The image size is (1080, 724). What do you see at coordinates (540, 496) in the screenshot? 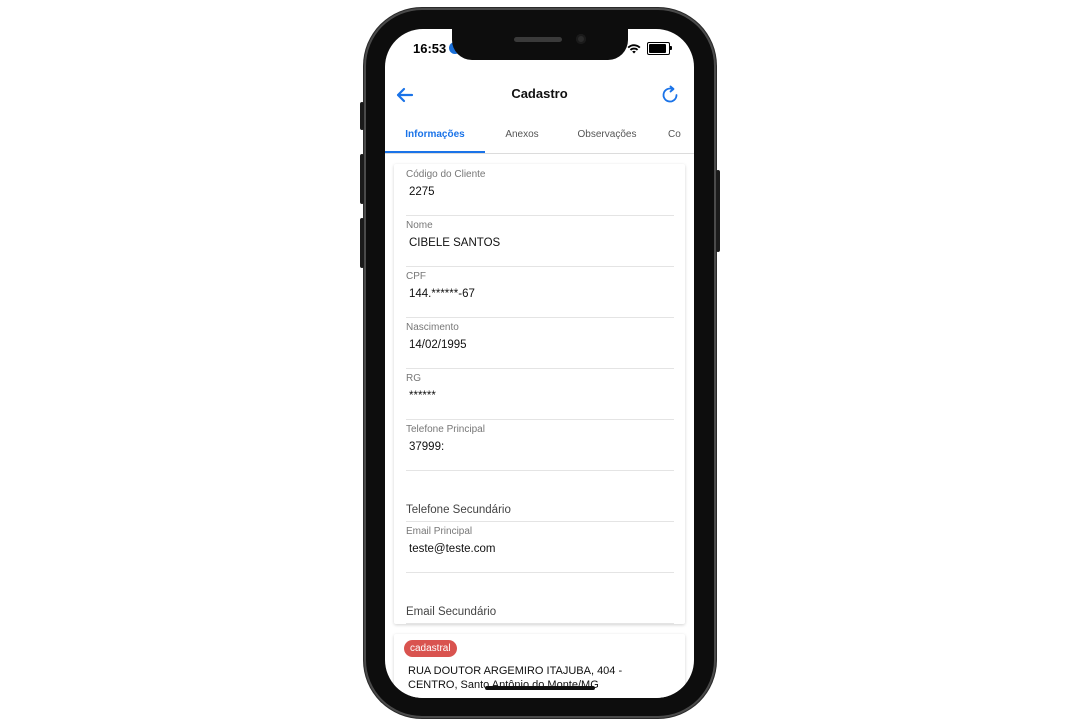
I see `field-telefone-secundario: Telefone Secundário` at bounding box center [540, 496].